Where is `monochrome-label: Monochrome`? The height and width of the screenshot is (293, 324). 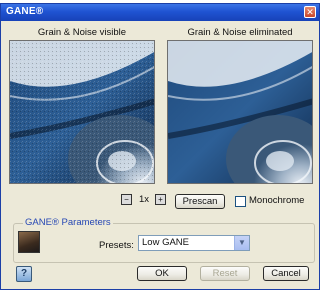 monochrome-label: Monochrome is located at coordinates (277, 200).